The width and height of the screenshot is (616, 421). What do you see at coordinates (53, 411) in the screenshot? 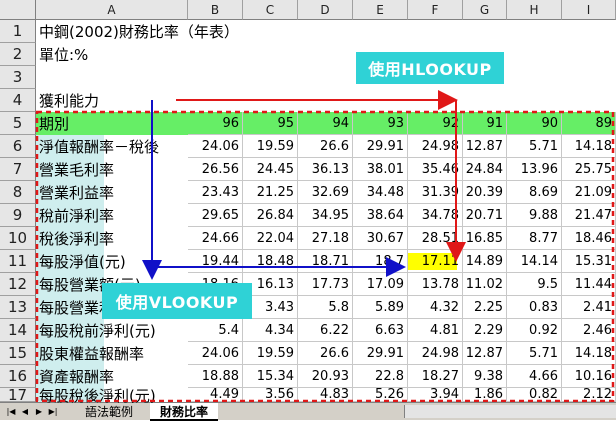
I see `last-sheet-button: ▶|` at bounding box center [53, 411].